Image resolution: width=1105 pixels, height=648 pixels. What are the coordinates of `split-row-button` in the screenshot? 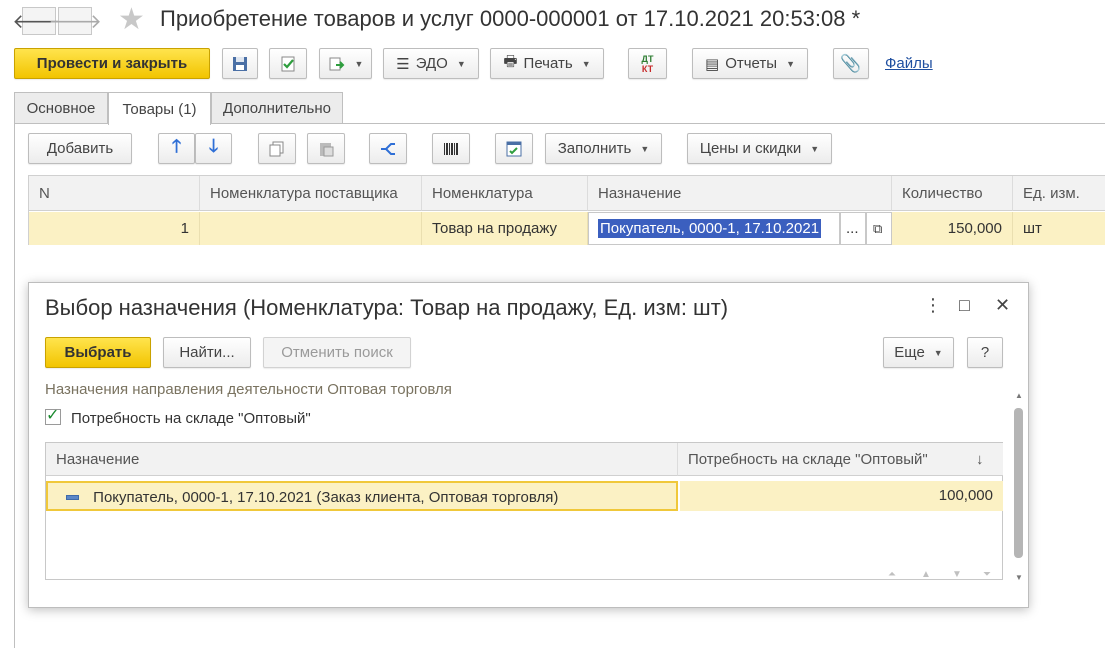 It's located at (388, 148).